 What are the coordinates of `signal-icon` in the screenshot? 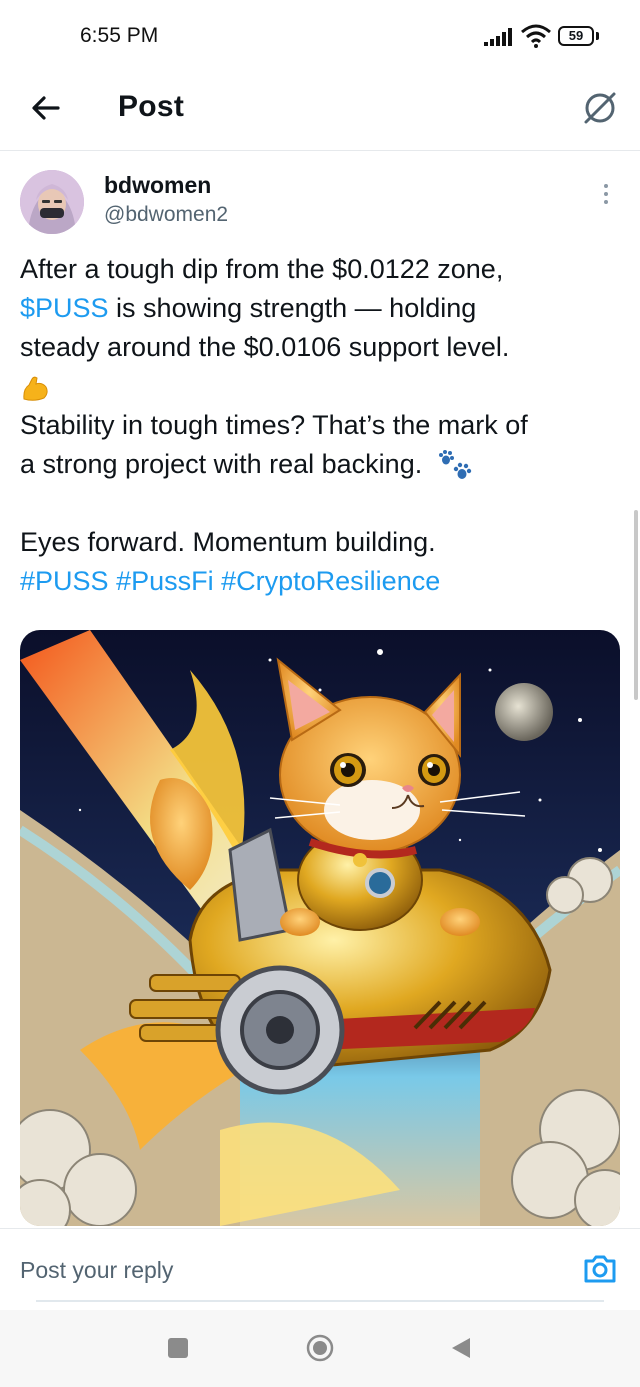 It's located at (498, 37).